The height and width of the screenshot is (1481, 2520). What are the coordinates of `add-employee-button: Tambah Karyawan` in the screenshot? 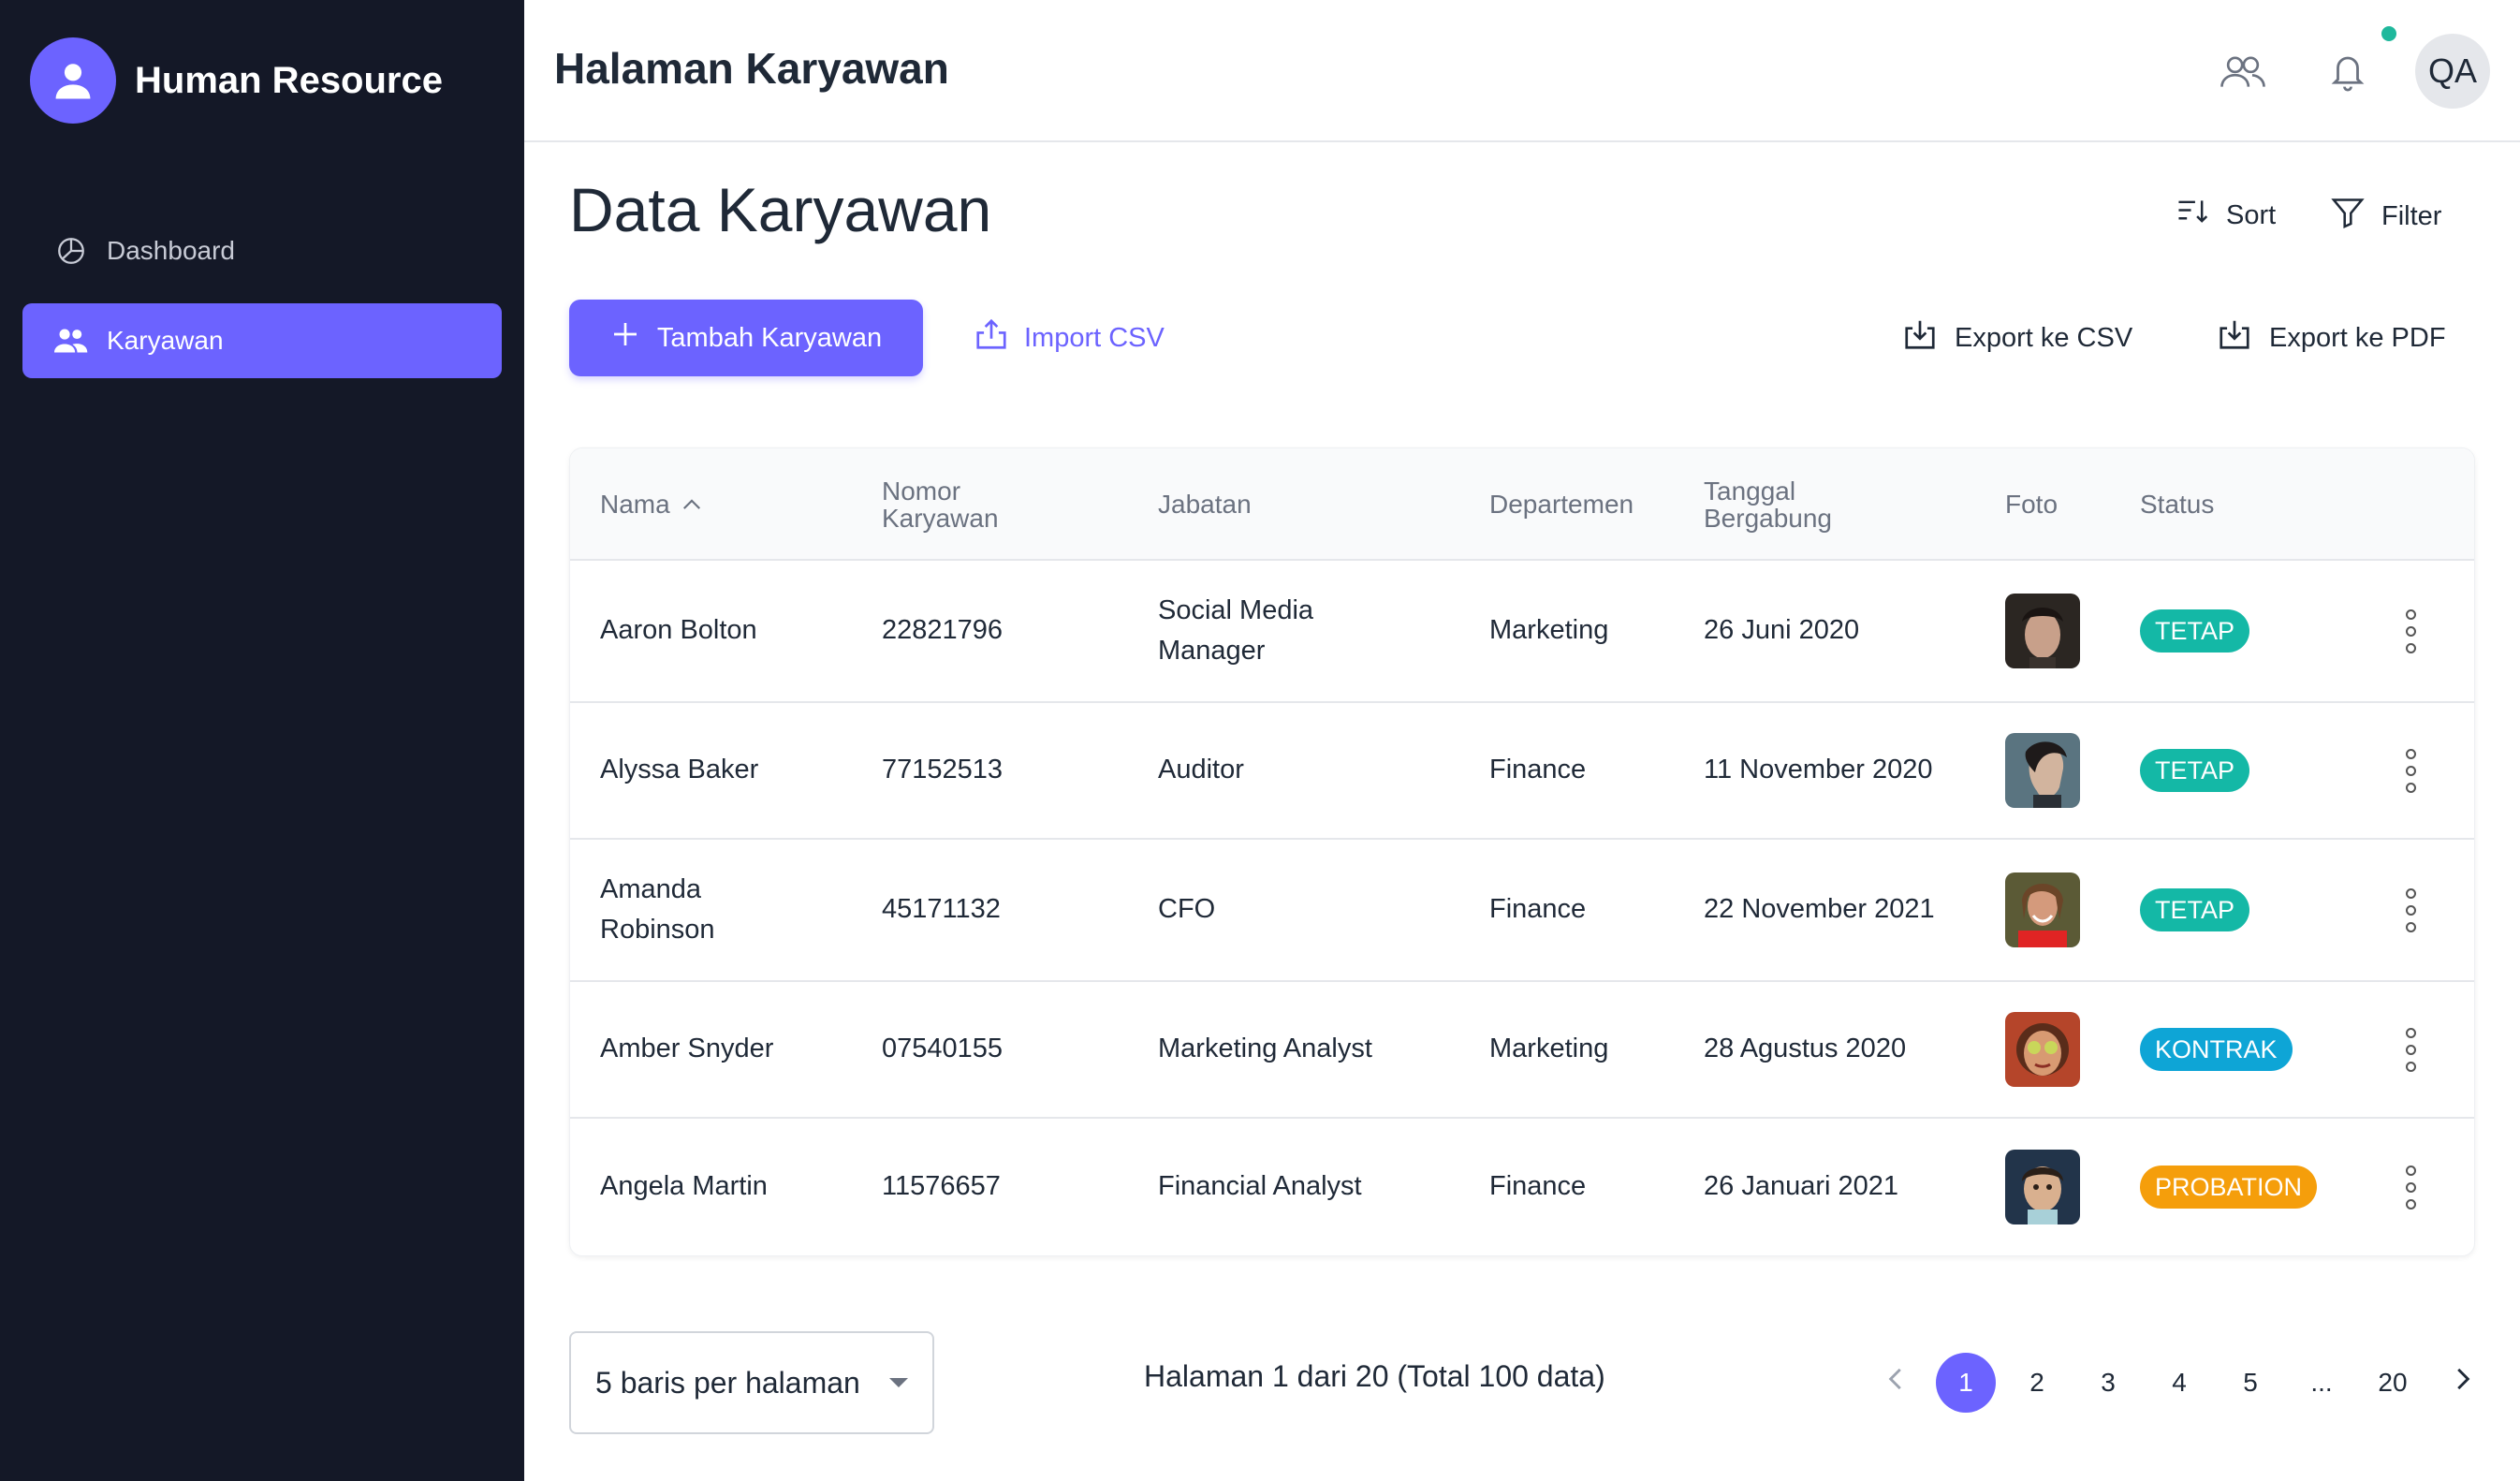 It's located at (746, 338).